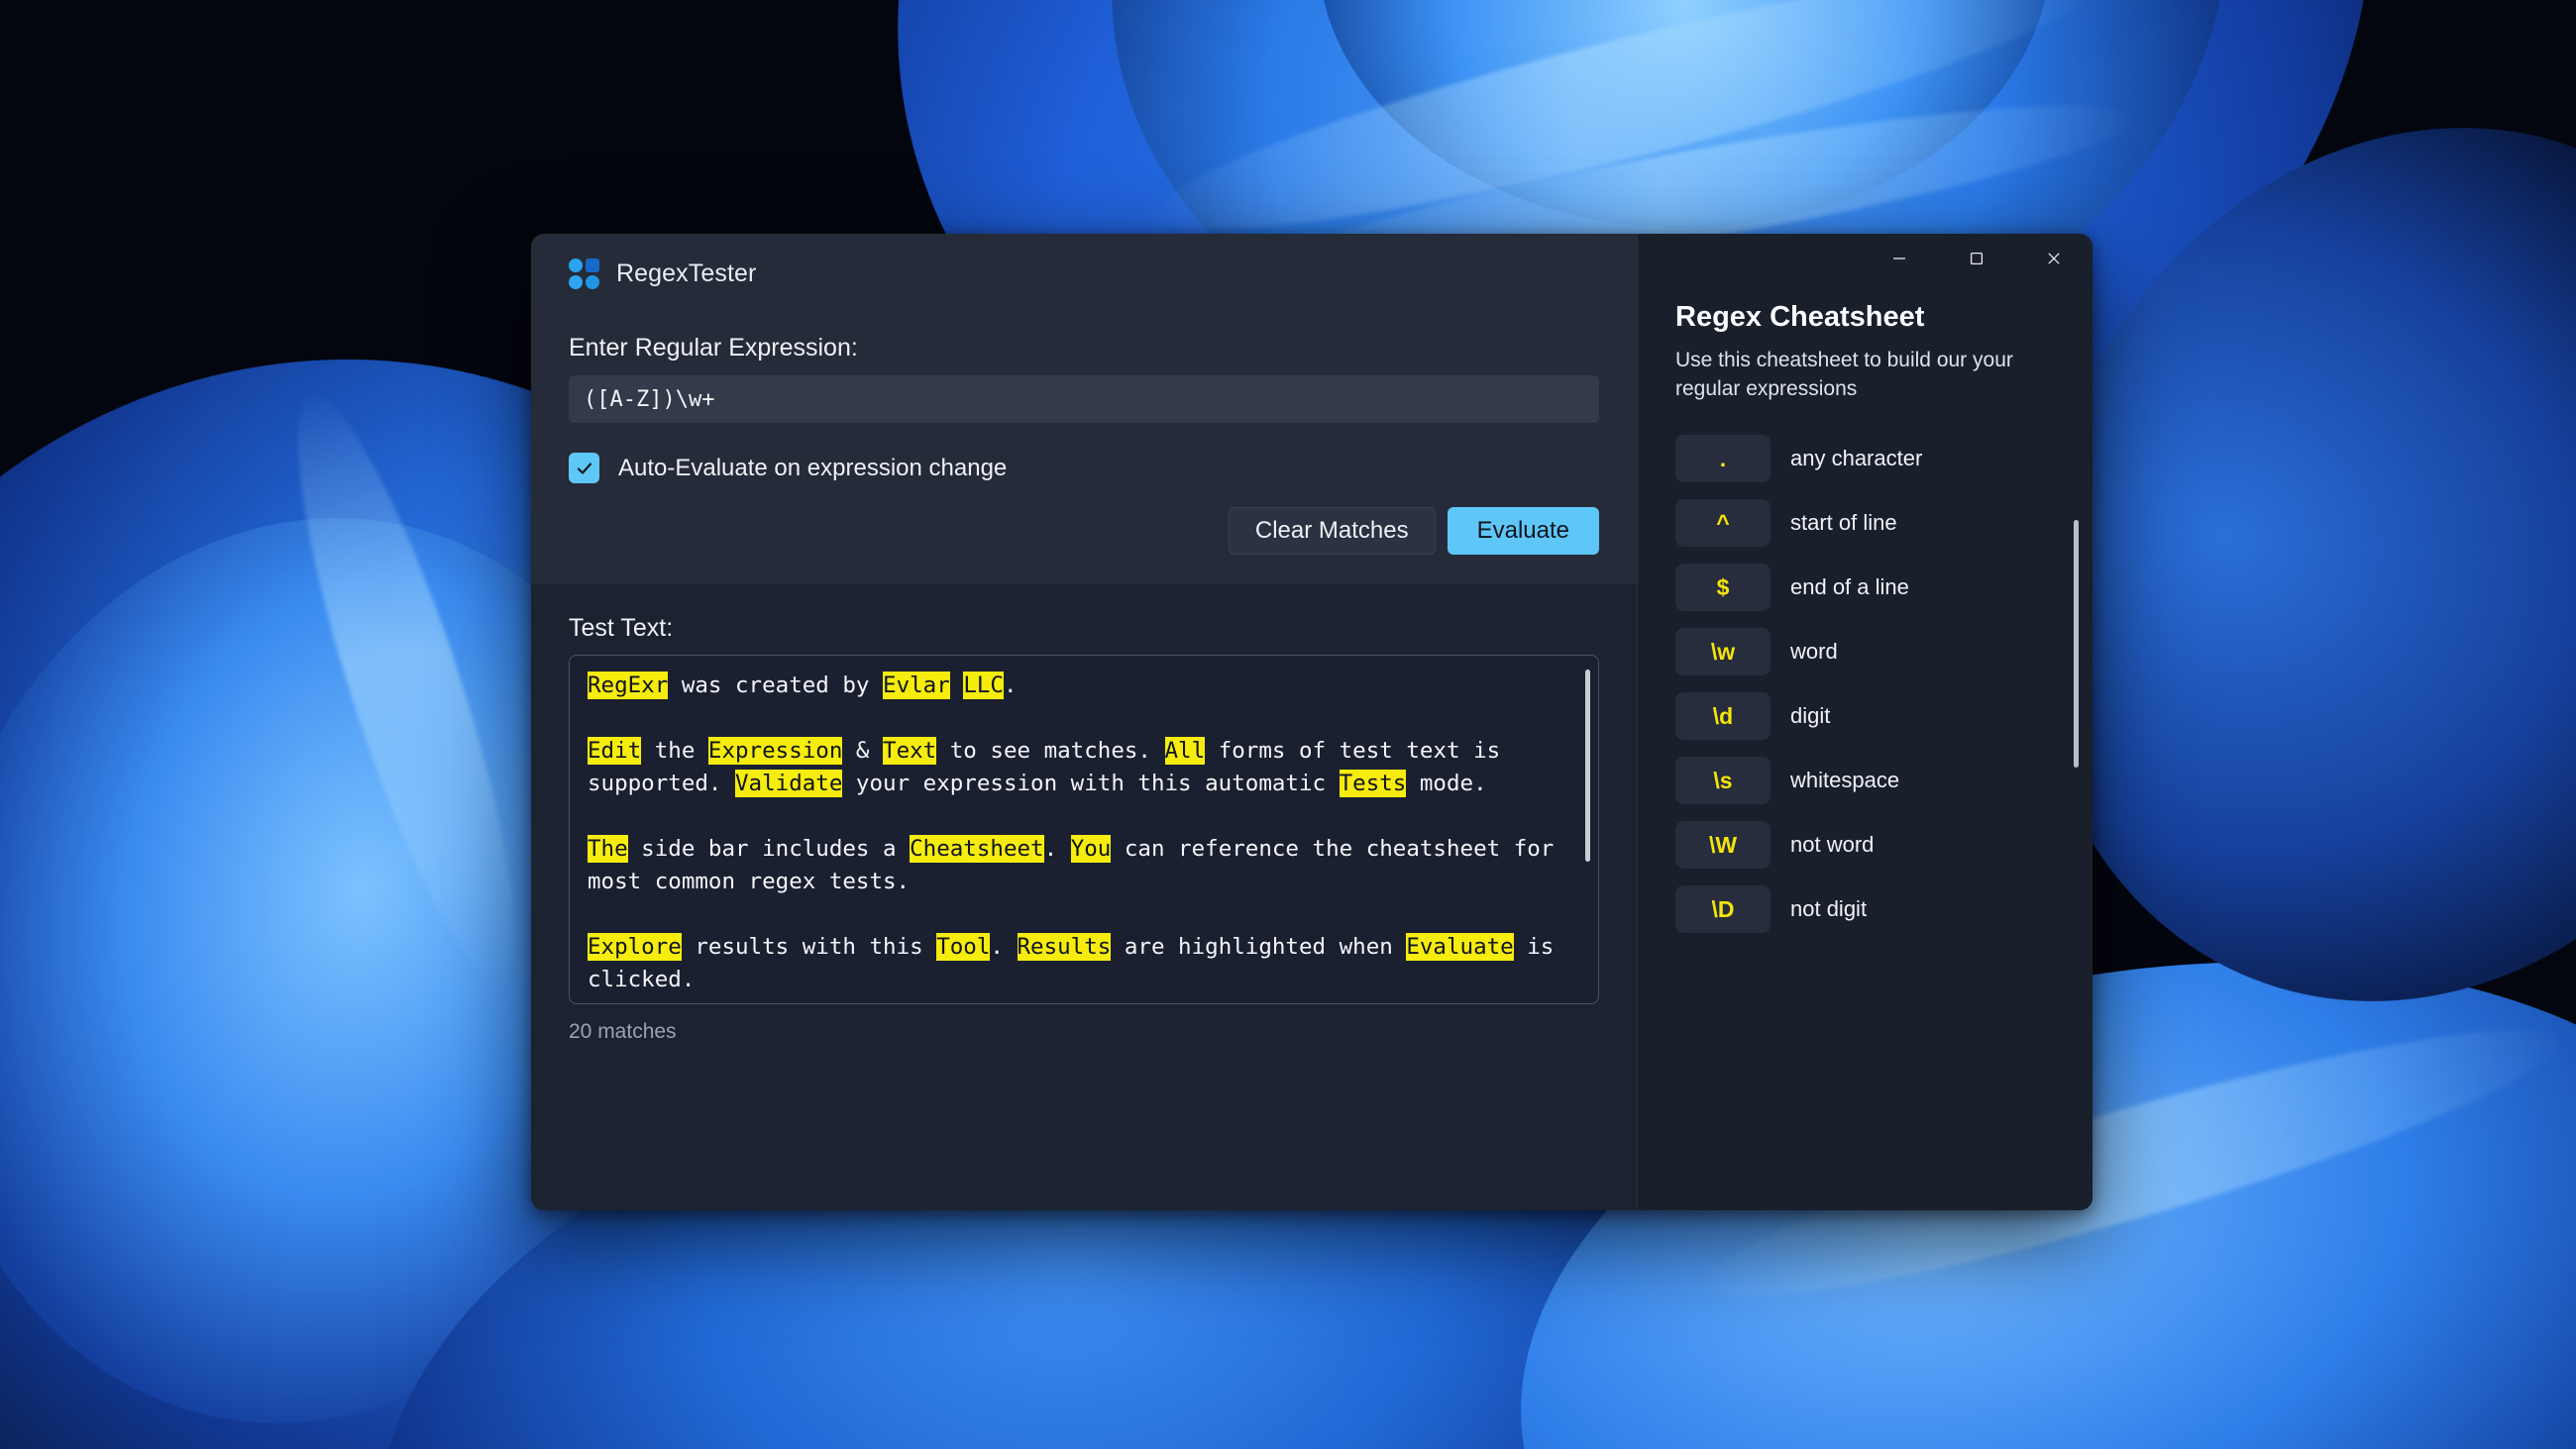 This screenshot has width=2576, height=1449. I want to click on checkmark-icon, so click(584, 468).